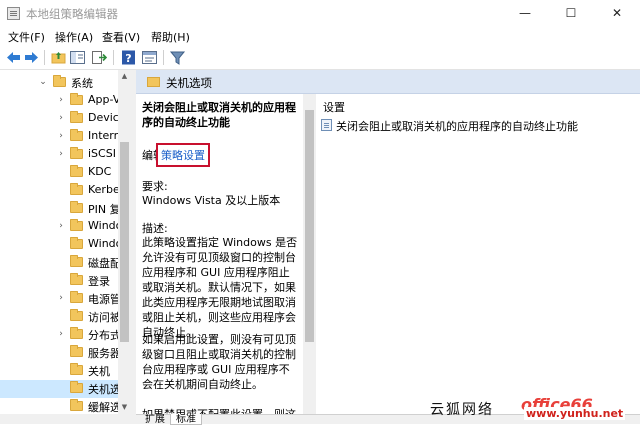  I want to click on title-bar: 本地组策略编辑器 — ☐ ✕, so click(320, 13).